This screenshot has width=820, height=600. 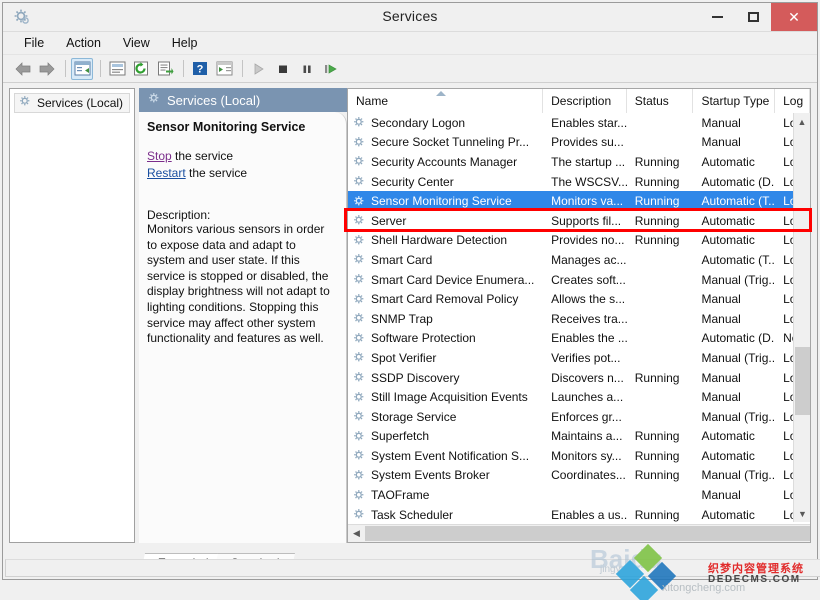 I want to click on table-row: Secondary LogonEnables star...ManualLoc, so click(x=579, y=123).